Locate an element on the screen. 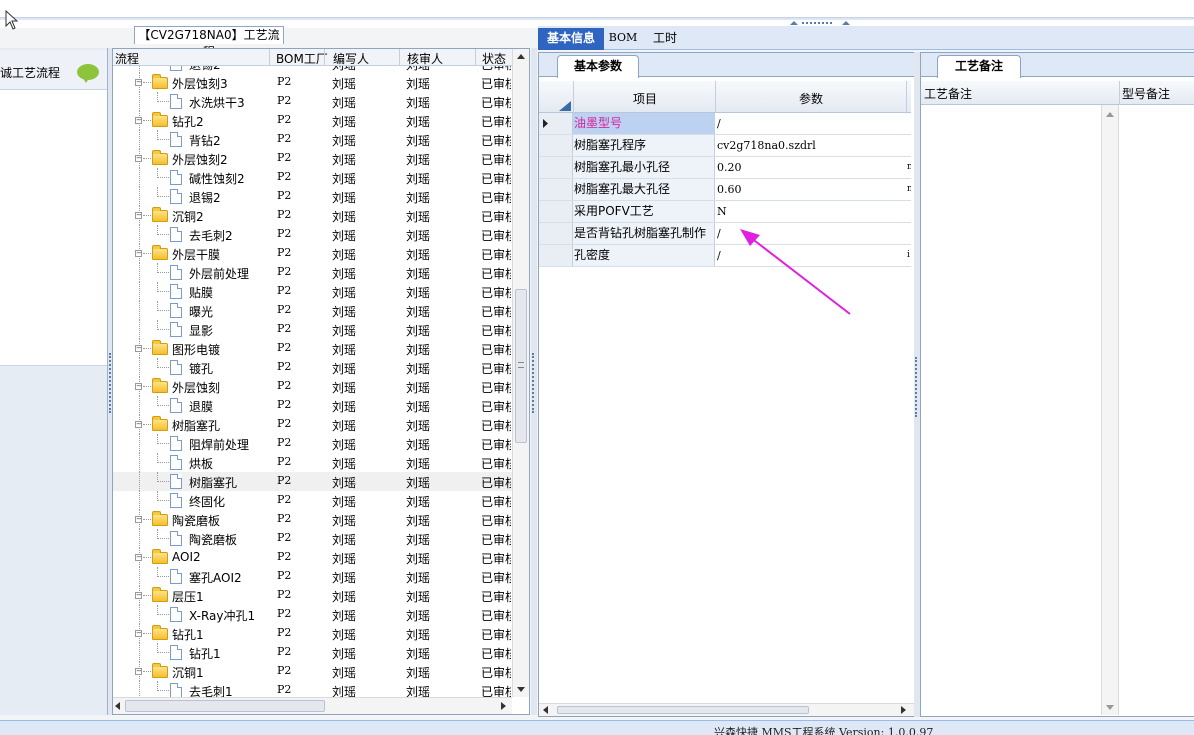 This screenshot has width=1194, height=735. tab-bom: BOM is located at coordinates (623, 39).